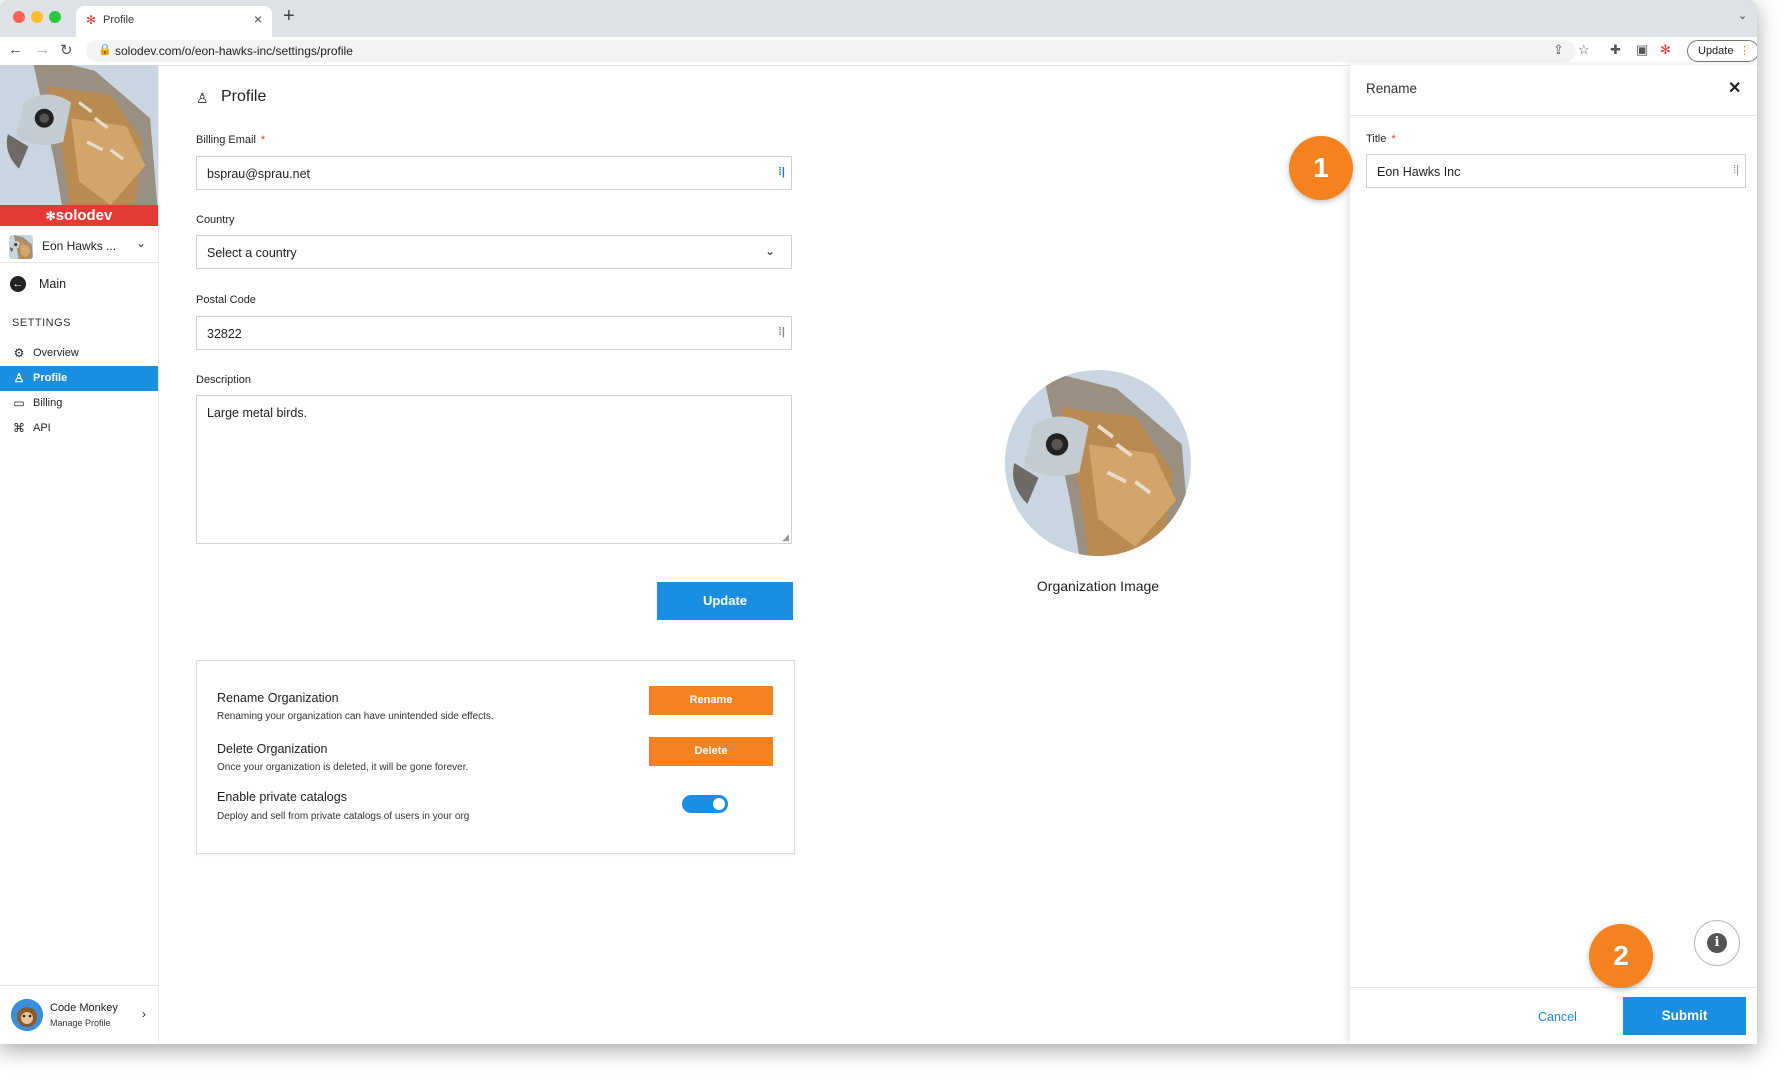  Describe the element at coordinates (1665, 50) in the screenshot. I see `solodev-extension-icon: ✻` at that location.